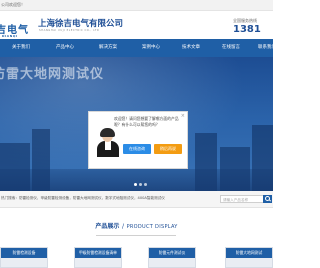 This screenshot has height=268, width=320. Describe the element at coordinates (249, 253) in the screenshot. I see `product-label: 防雷大地网测试` at that location.